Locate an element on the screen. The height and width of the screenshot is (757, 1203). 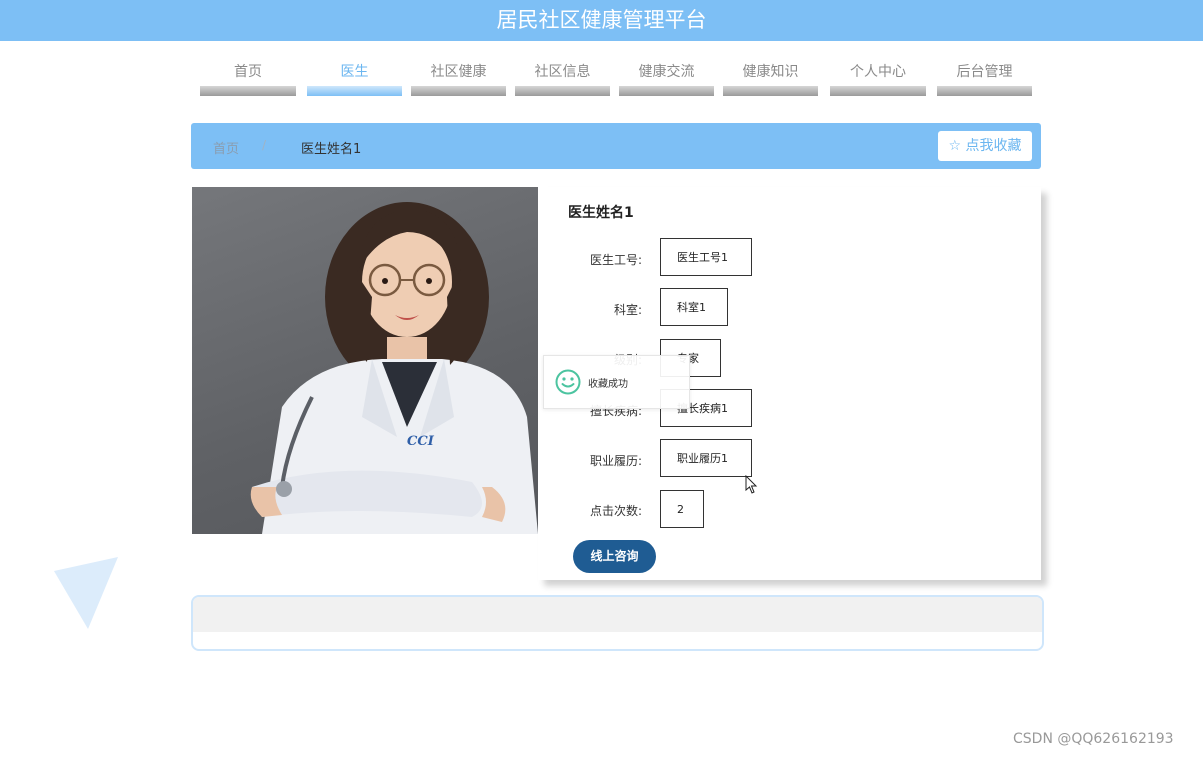
favorite-button: ☆ 点我收藏 is located at coordinates (985, 146).